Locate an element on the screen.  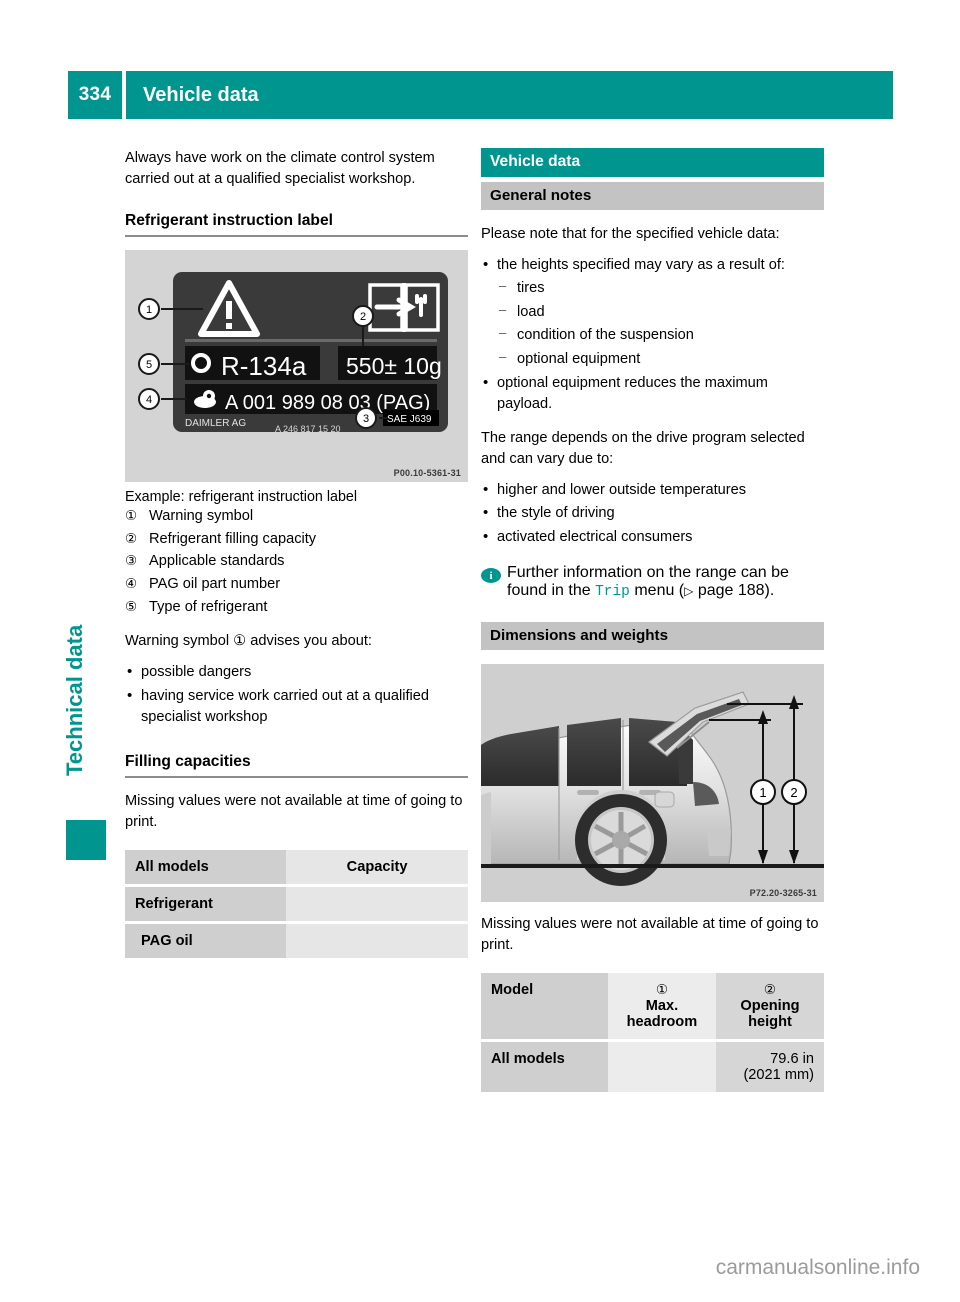
list-item: ③ Applicable standards is located at coordinates (296, 561).